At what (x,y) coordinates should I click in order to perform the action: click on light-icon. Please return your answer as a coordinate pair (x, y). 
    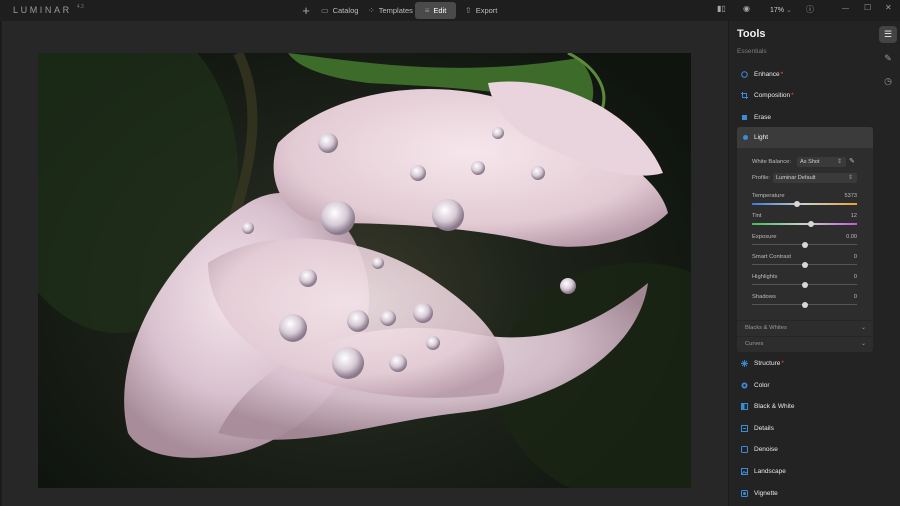
    Looking at the image, I should click on (745, 137).